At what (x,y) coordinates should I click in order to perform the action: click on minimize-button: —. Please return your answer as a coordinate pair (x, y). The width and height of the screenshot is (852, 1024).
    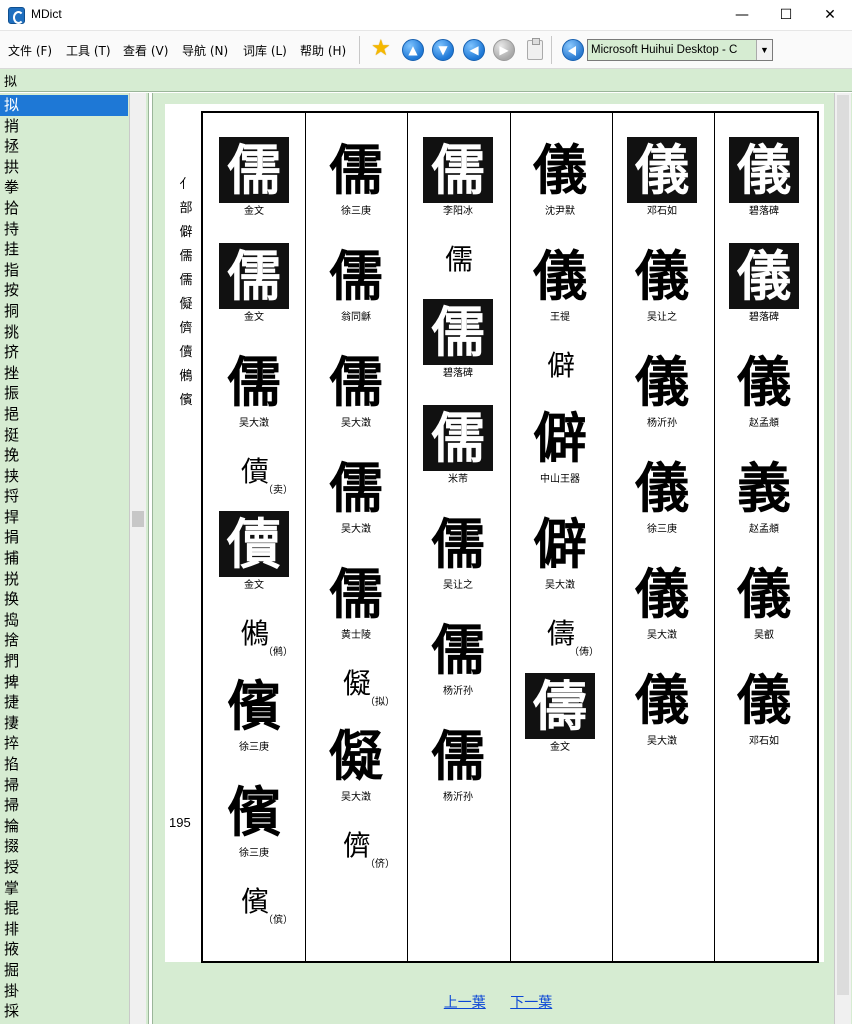
    Looking at the image, I should click on (742, 15).